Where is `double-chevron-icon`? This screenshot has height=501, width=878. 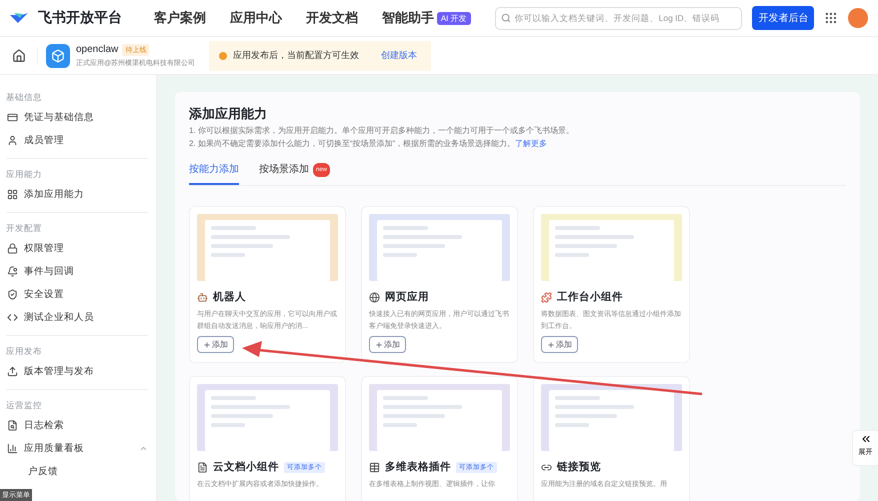 double-chevron-icon is located at coordinates (866, 439).